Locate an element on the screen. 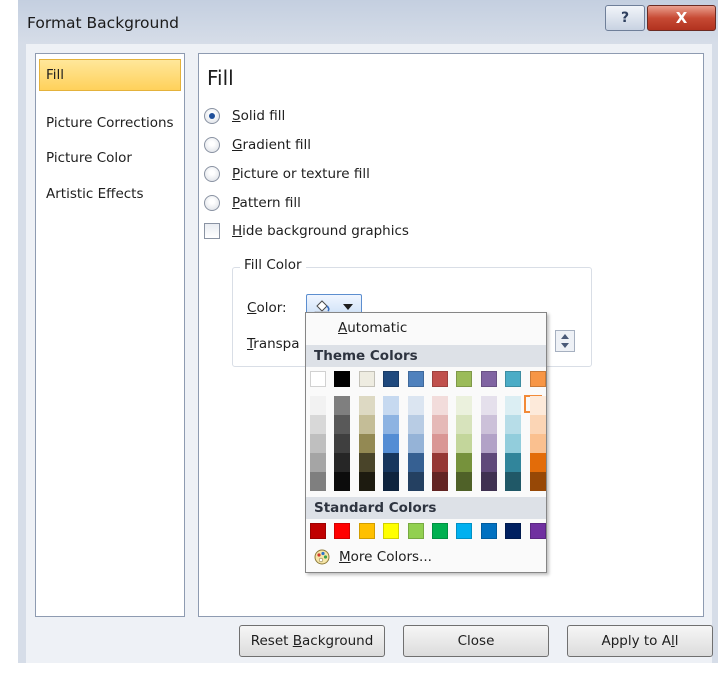 The image size is (718, 675). title-bar: Format Background ? X is located at coordinates (368, 22).